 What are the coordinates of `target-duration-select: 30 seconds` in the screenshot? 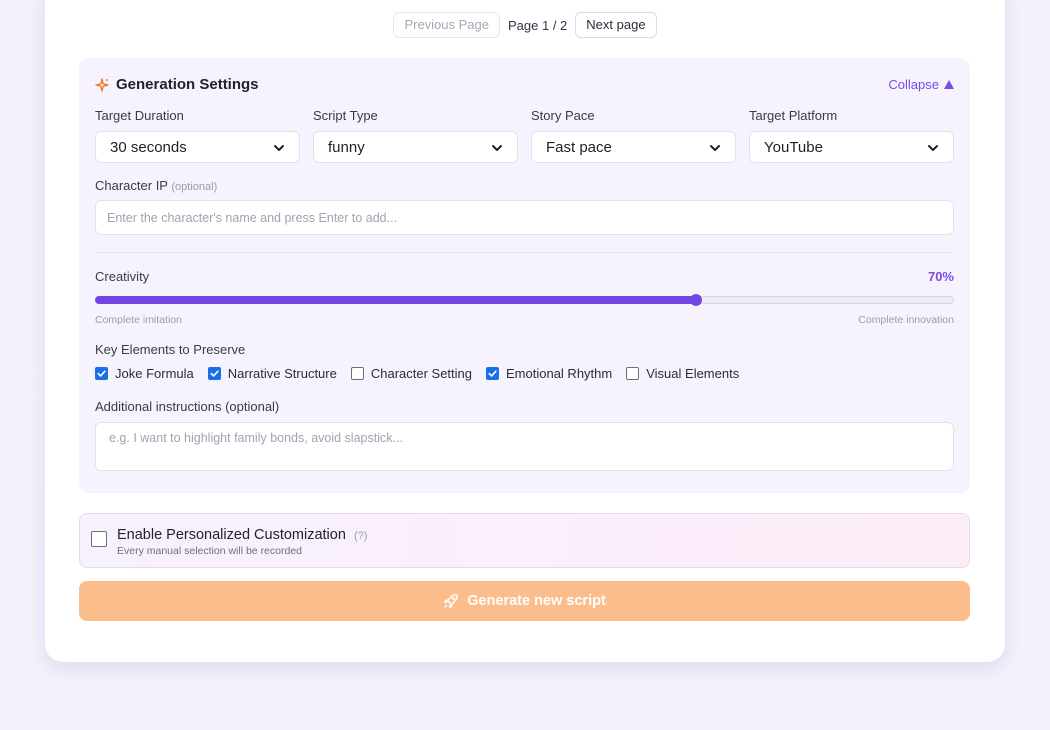 It's located at (197, 147).